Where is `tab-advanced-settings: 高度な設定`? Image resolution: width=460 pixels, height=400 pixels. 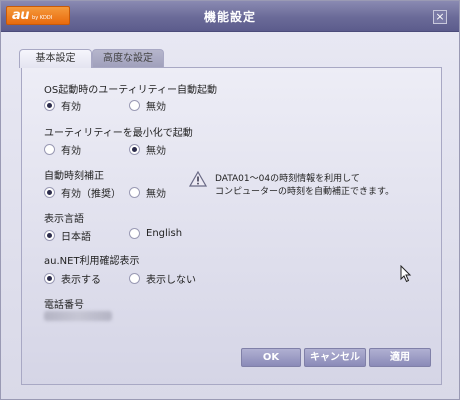
tab-advanced-settings: 高度な設定 is located at coordinates (128, 58).